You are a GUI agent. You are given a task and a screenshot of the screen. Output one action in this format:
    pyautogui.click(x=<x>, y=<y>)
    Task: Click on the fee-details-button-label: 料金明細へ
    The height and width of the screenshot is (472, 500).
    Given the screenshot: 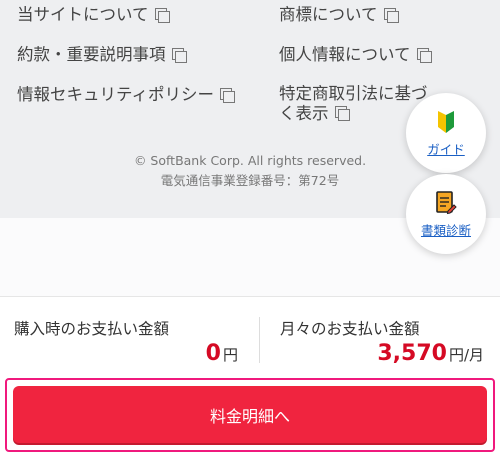 What is the action you would take?
    pyautogui.click(x=249, y=416)
    